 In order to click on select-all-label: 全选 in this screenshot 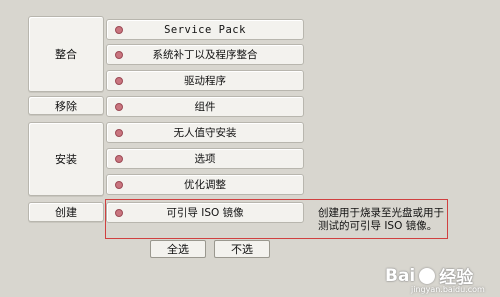, I will do `click(178, 249)`.